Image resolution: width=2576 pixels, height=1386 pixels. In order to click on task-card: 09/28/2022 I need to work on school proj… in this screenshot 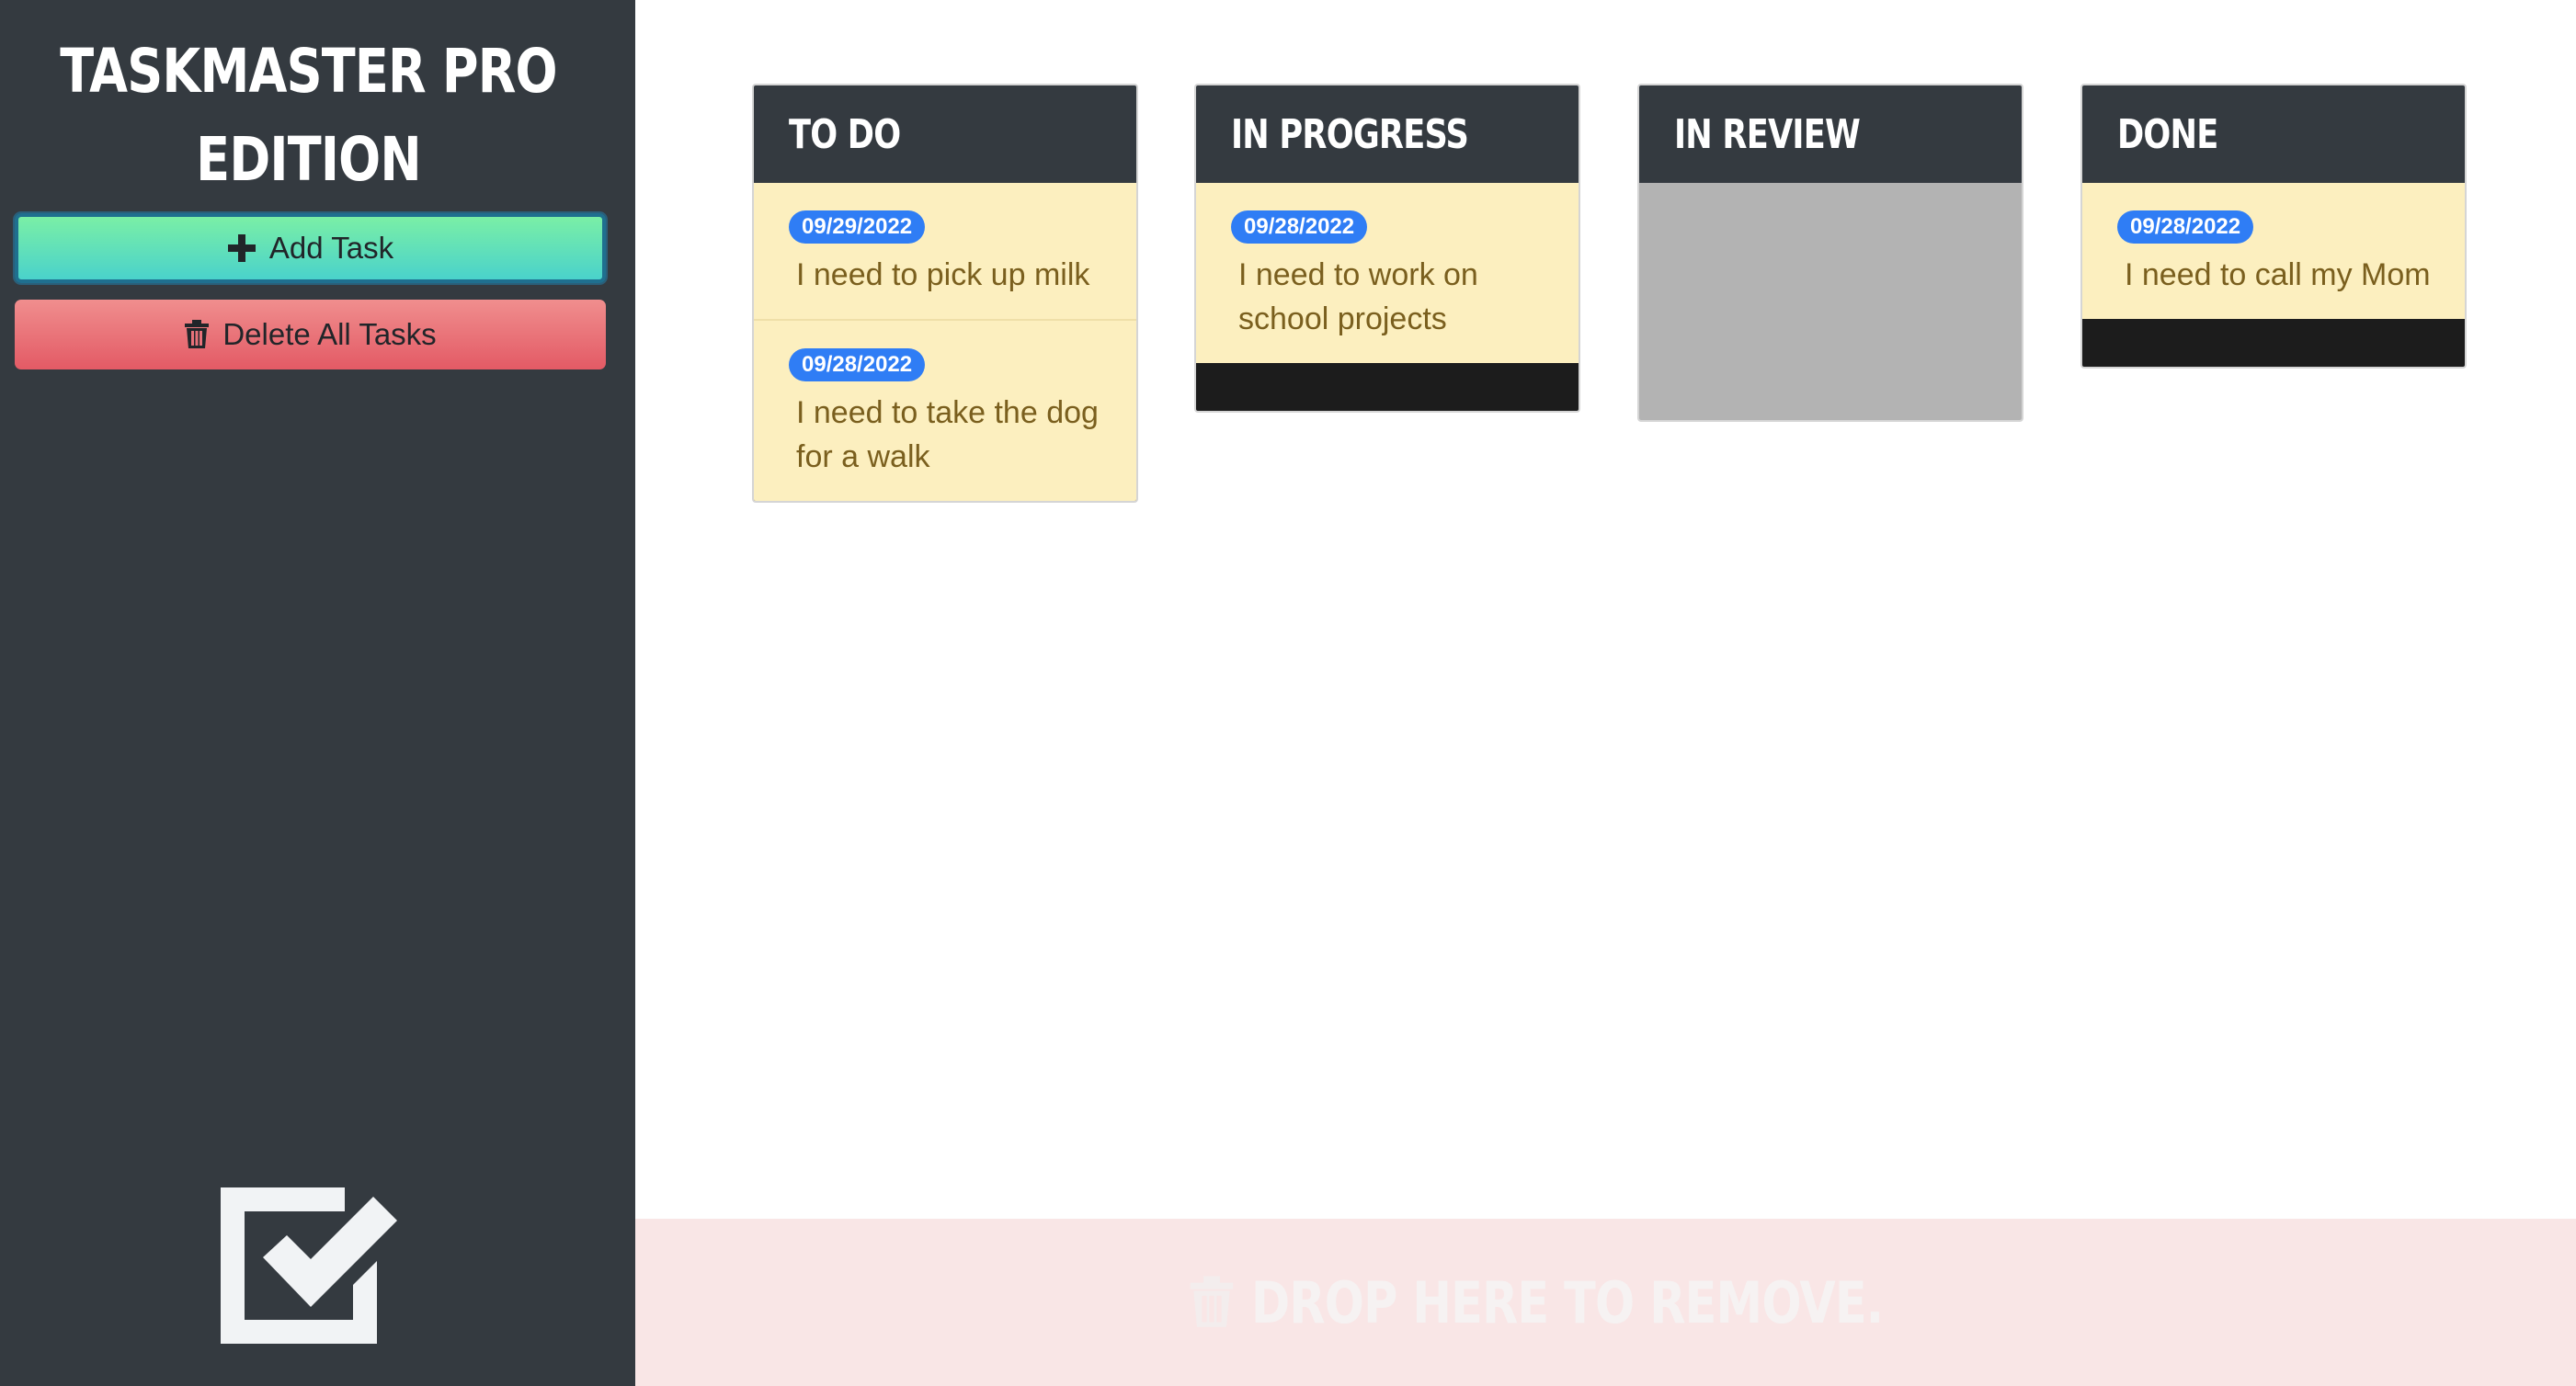, I will do `click(1387, 273)`.